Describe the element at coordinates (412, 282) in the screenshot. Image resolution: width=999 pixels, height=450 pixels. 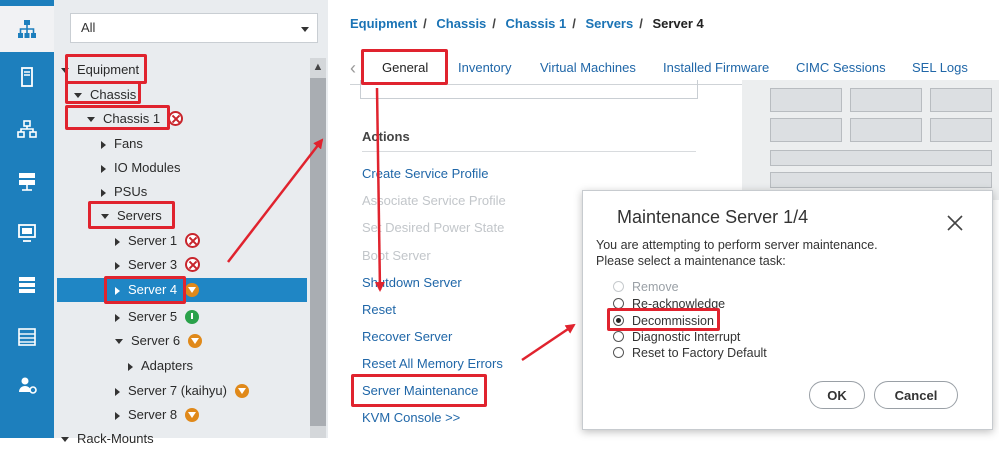
I see `action-shutdown-server: Shutdown Server` at that location.